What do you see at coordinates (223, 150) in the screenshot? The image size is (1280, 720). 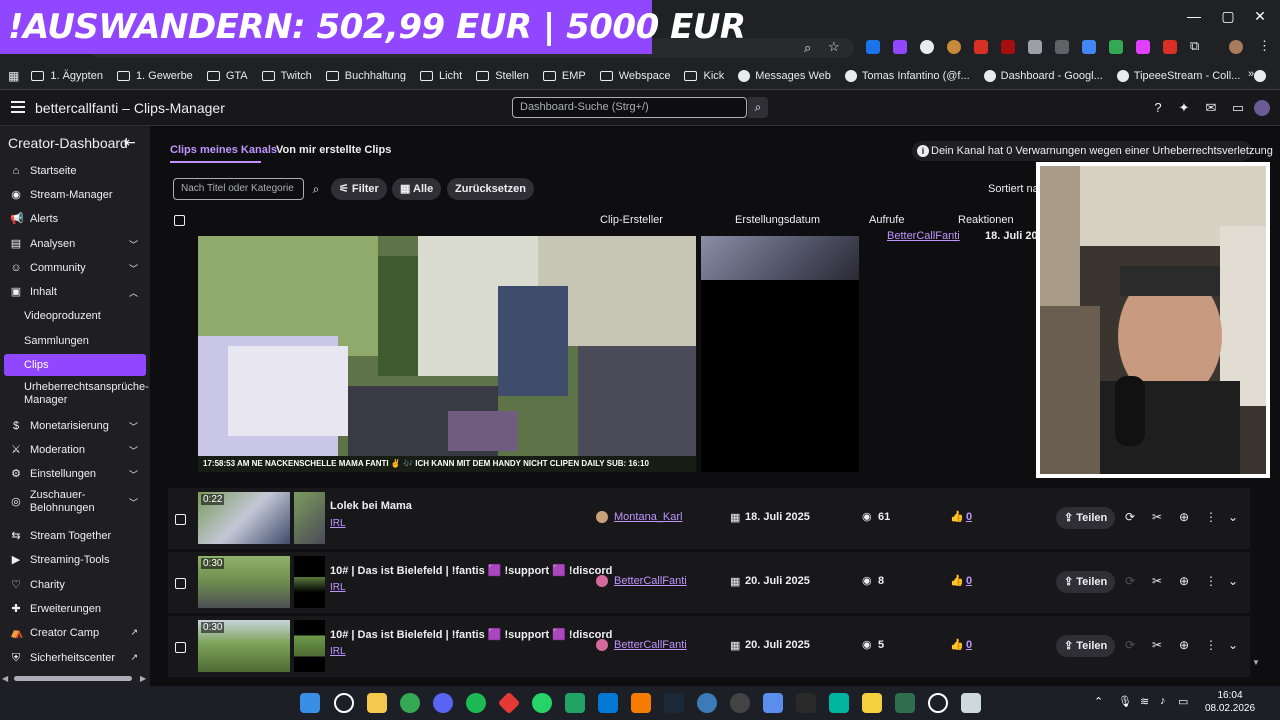 I see `tab-my-channel-clips: Clips meines Kanals` at bounding box center [223, 150].